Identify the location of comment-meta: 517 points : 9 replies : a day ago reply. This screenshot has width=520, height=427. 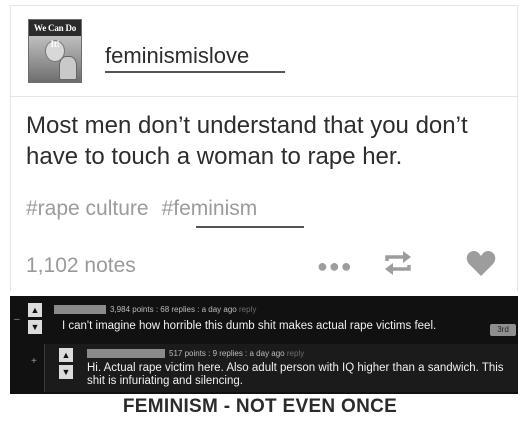
(236, 353).